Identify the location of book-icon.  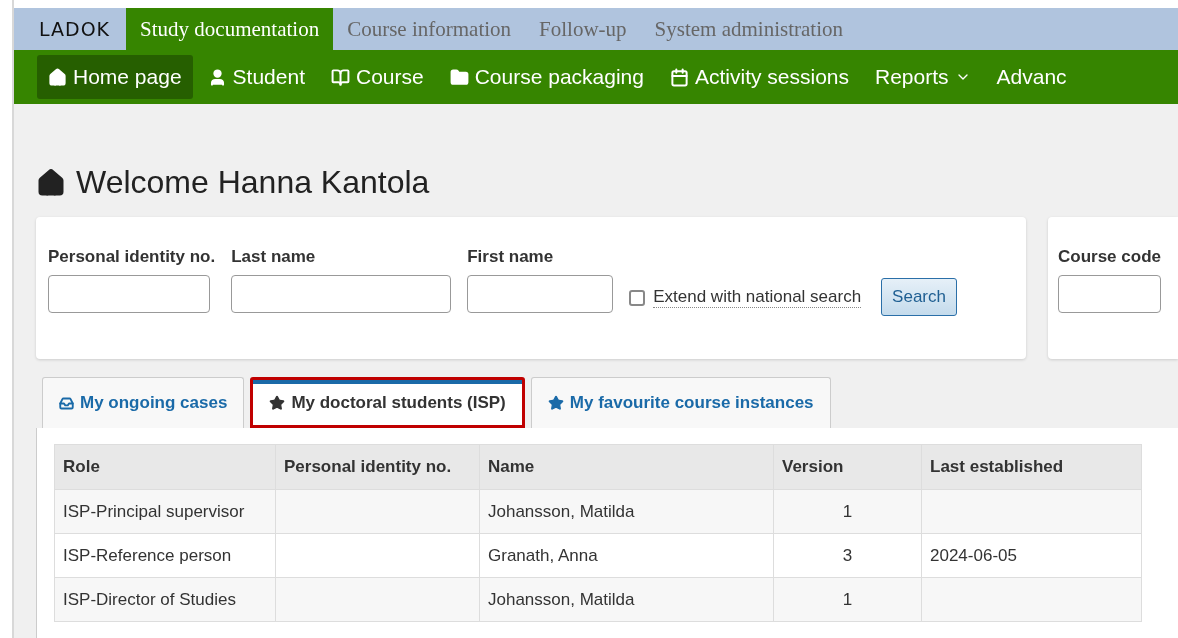
(340, 77).